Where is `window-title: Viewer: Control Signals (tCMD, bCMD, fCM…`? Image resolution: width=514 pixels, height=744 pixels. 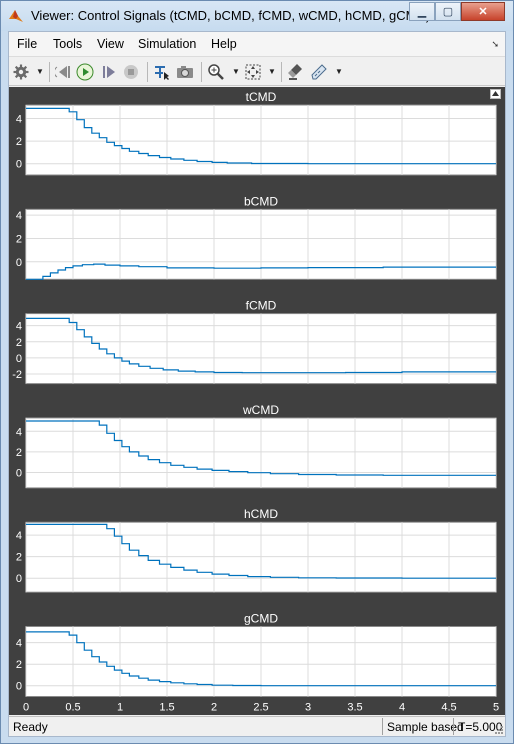
window-title: Viewer: Control Signals (tCMD, bCMD, fCM… is located at coordinates (231, 15).